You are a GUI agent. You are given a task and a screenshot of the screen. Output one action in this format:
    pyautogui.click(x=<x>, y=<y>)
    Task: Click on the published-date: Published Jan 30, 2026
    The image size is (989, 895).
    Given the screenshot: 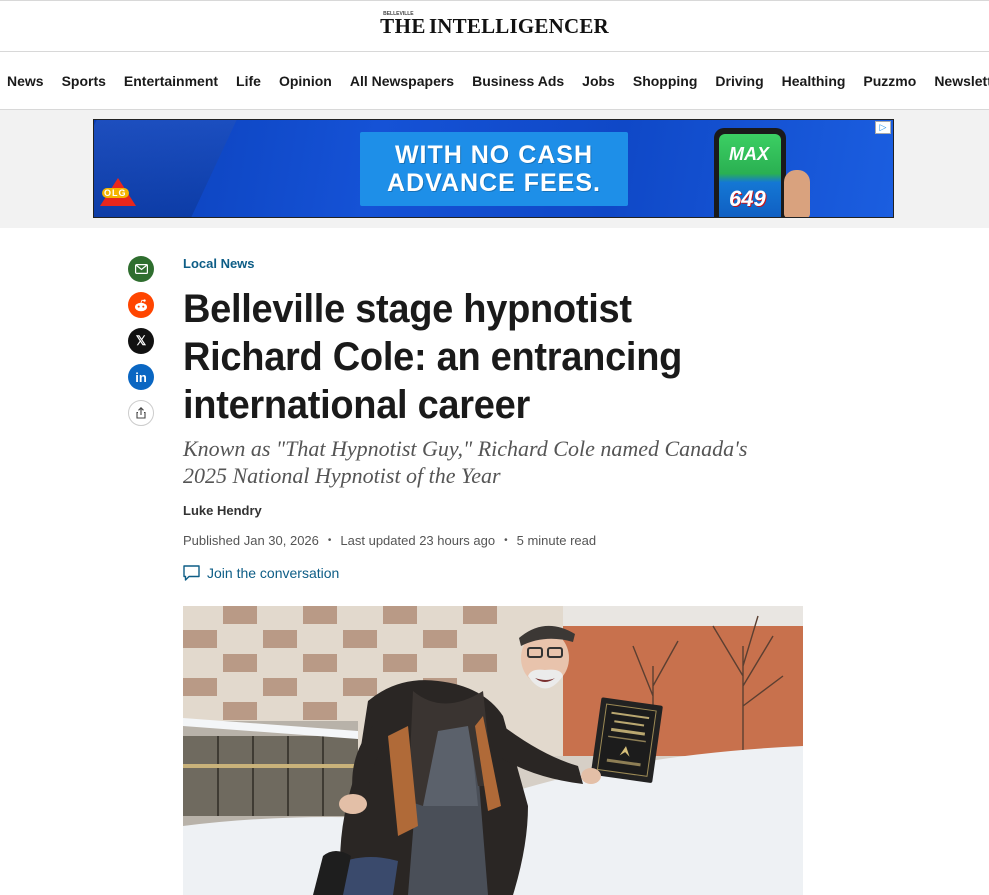 What is the action you would take?
    pyautogui.click(x=251, y=540)
    